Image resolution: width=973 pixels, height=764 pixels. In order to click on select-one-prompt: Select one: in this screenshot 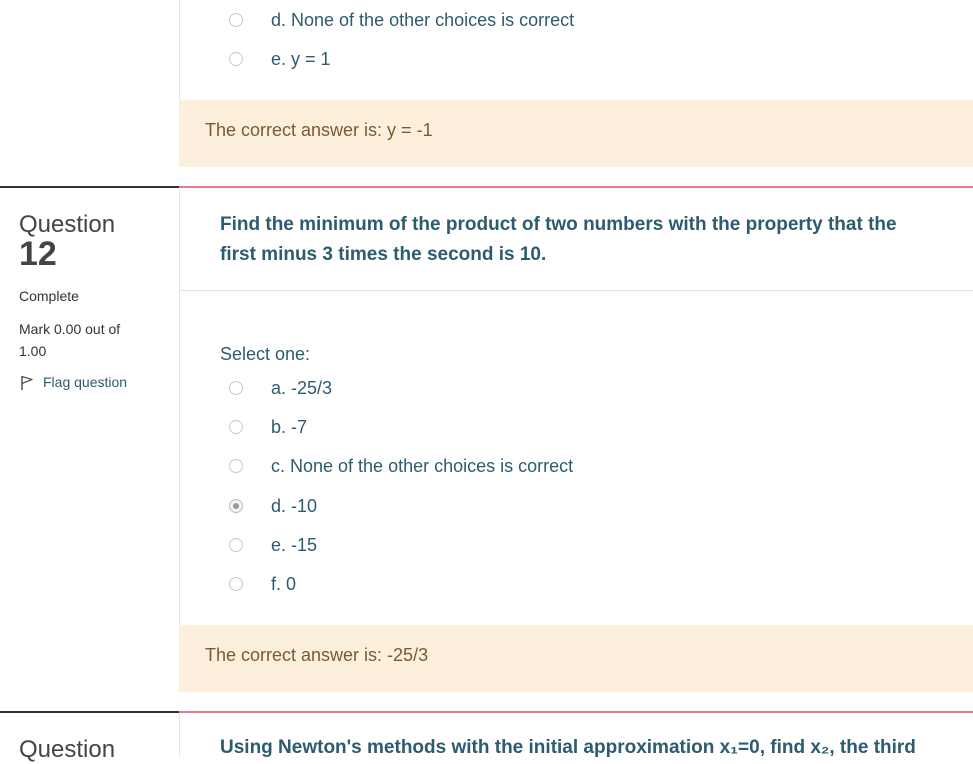, I will do `click(265, 354)`.